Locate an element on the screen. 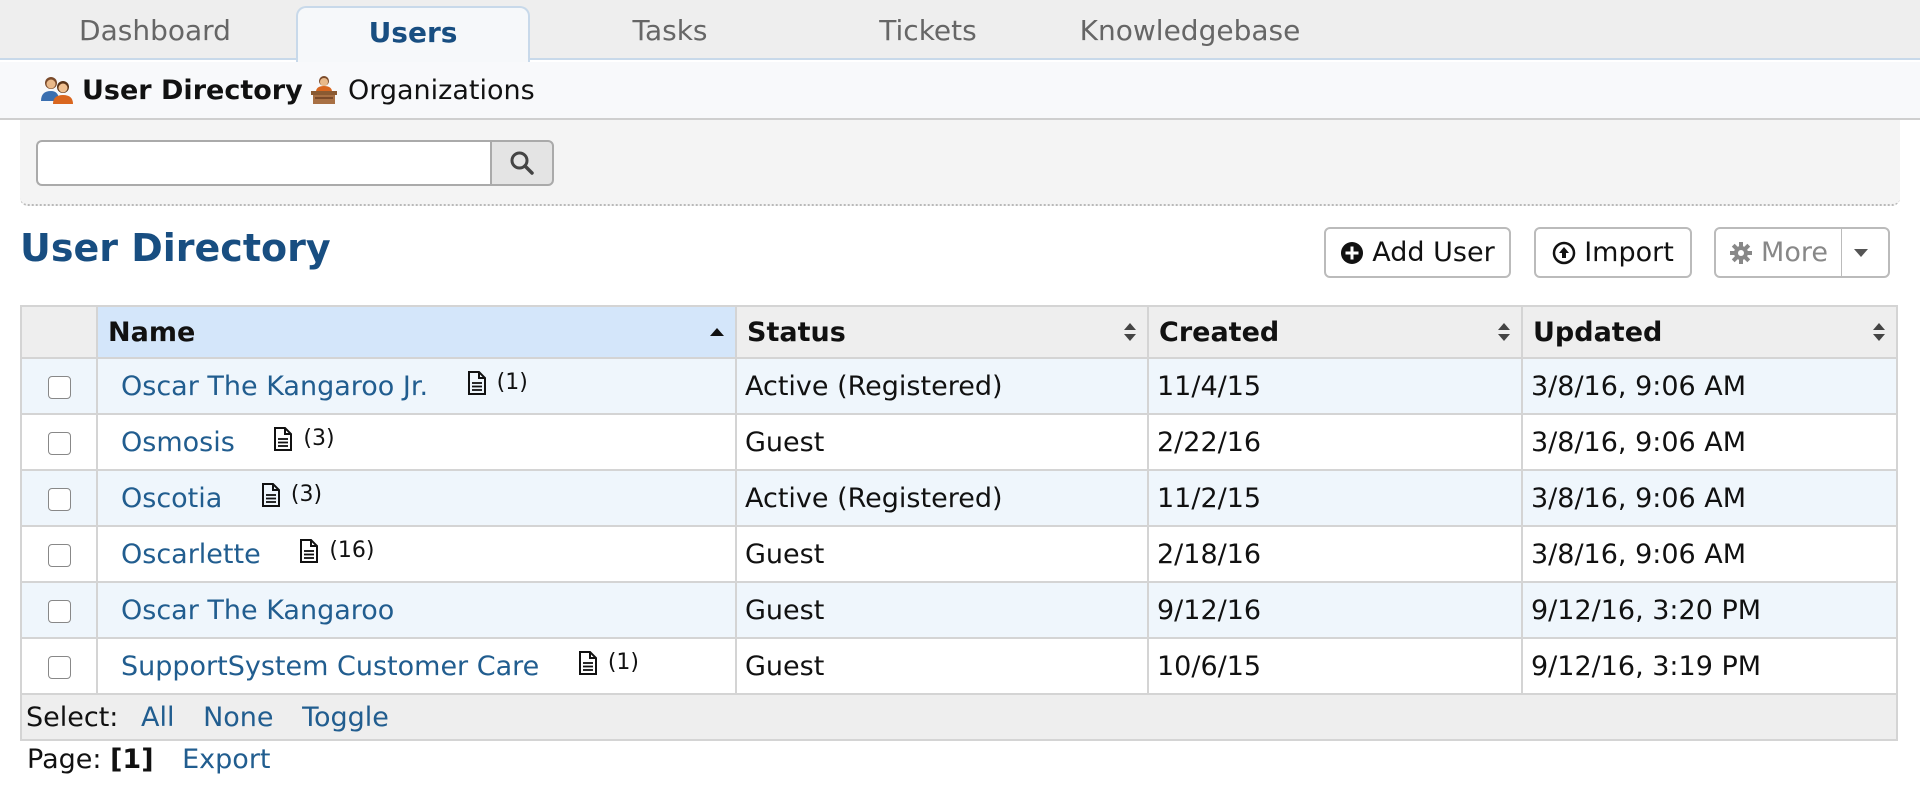 This screenshot has height=810, width=1920. tab-tickets: Tickets is located at coordinates (928, 30).